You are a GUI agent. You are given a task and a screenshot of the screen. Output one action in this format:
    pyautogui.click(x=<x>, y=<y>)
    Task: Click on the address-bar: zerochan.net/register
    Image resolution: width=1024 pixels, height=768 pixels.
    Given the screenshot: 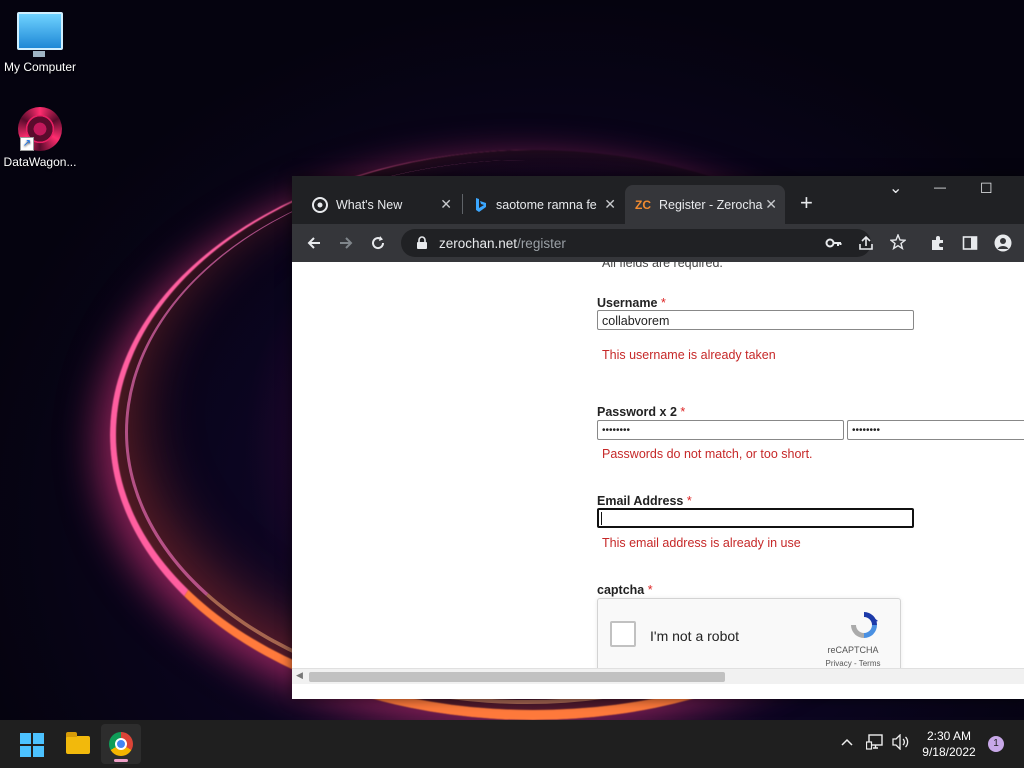 What is the action you would take?
    pyautogui.click(x=636, y=243)
    